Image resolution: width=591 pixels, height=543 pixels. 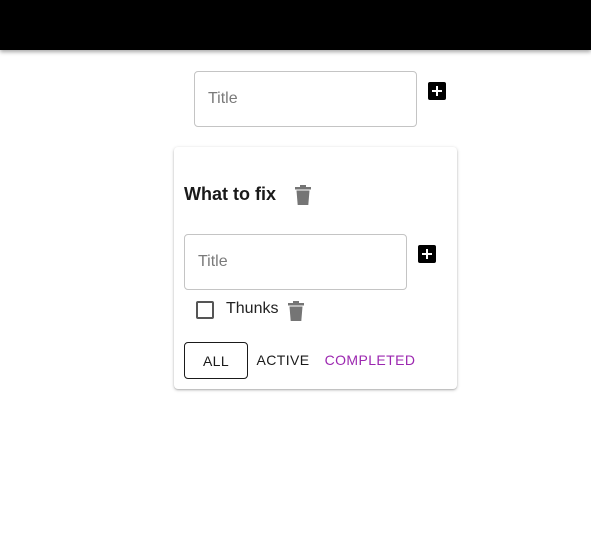 I want to click on filter-active-button: ACTIVE, so click(x=283, y=360).